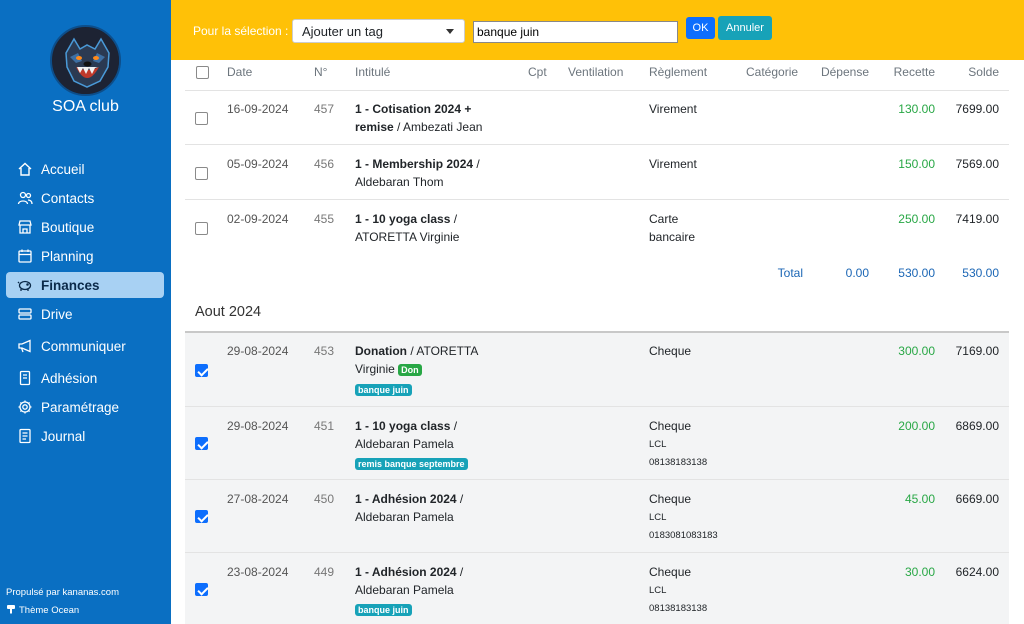 Image resolution: width=1024 pixels, height=624 pixels. I want to click on theme-link: Thème Ocean, so click(42, 610).